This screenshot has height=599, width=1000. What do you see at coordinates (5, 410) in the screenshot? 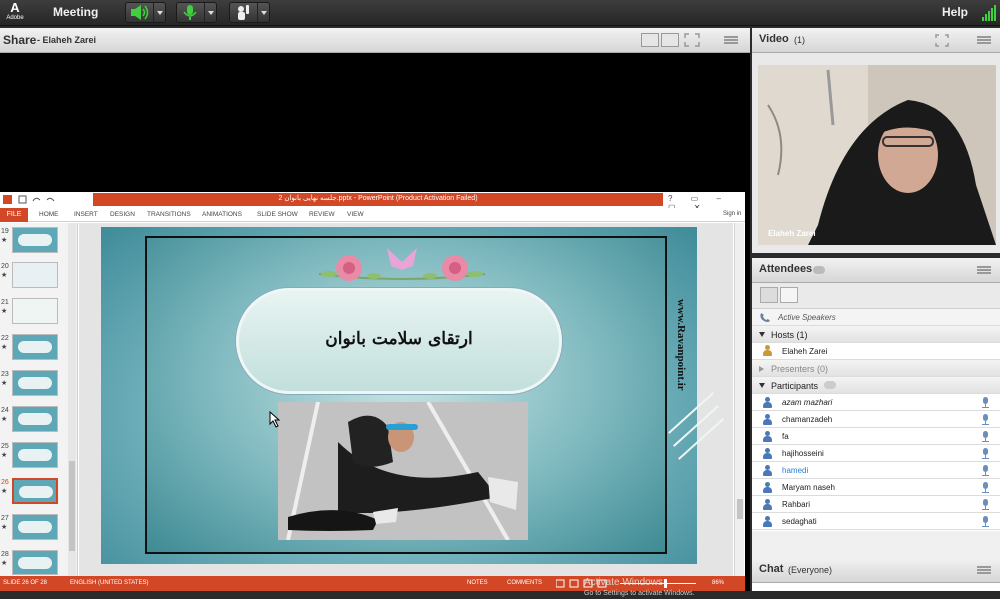
I see `thumb-number: 24` at bounding box center [5, 410].